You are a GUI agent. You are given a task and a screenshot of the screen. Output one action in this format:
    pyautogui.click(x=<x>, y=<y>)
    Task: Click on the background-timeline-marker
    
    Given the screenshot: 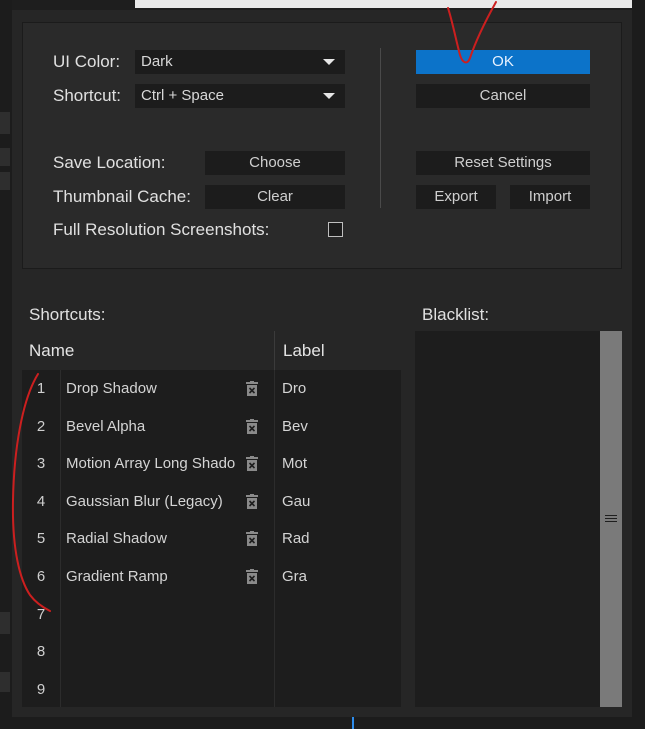 What is the action you would take?
    pyautogui.click(x=353, y=723)
    